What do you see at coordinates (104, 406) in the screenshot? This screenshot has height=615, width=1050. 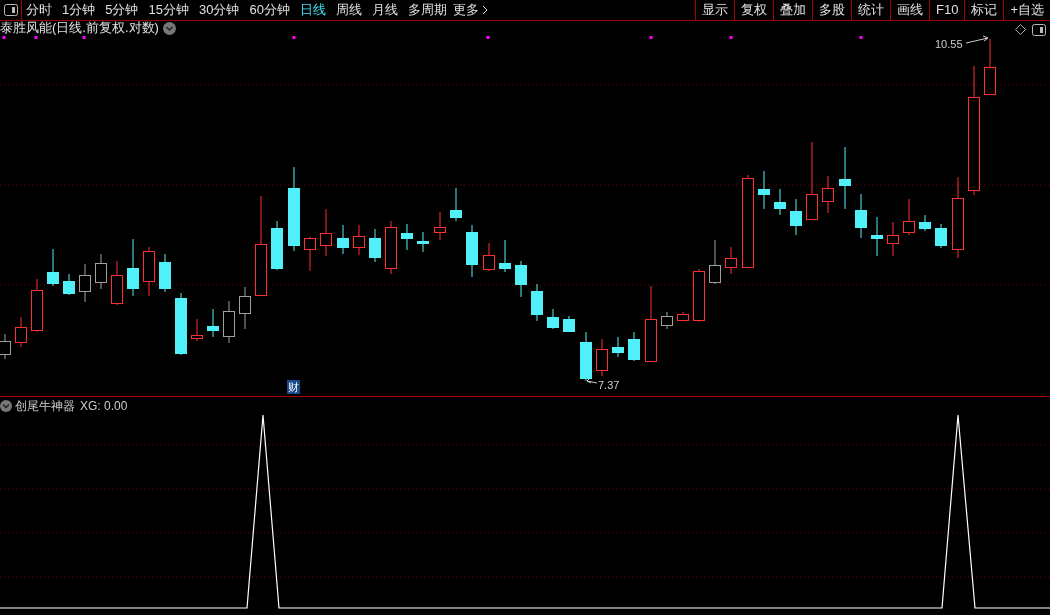 I see `indicator-reading: XG: 0.00` at bounding box center [104, 406].